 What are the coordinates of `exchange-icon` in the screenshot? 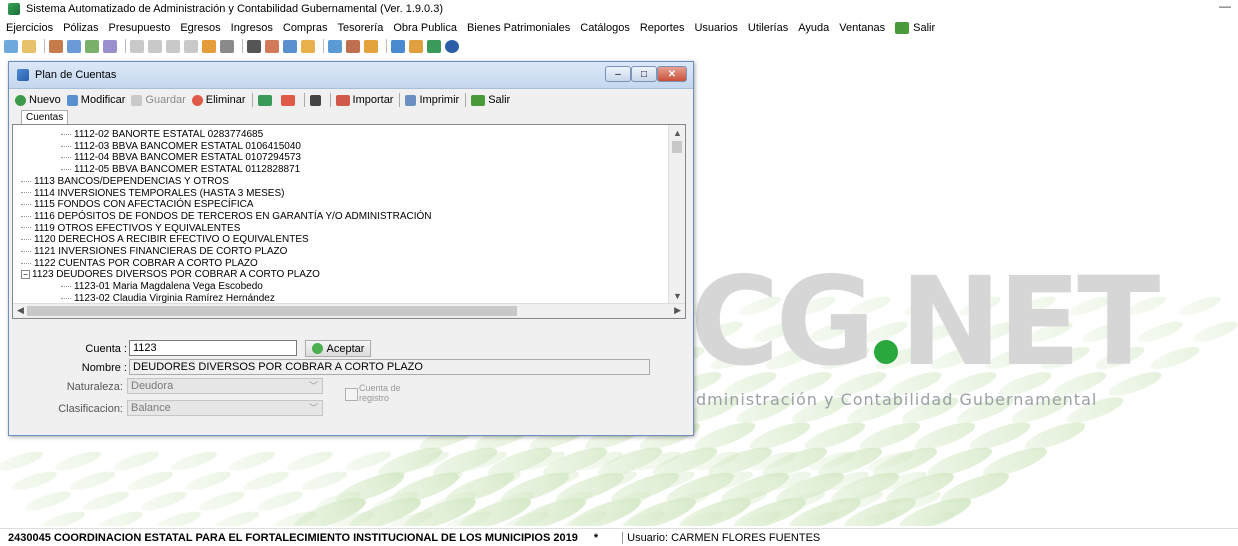 It's located at (74, 46).